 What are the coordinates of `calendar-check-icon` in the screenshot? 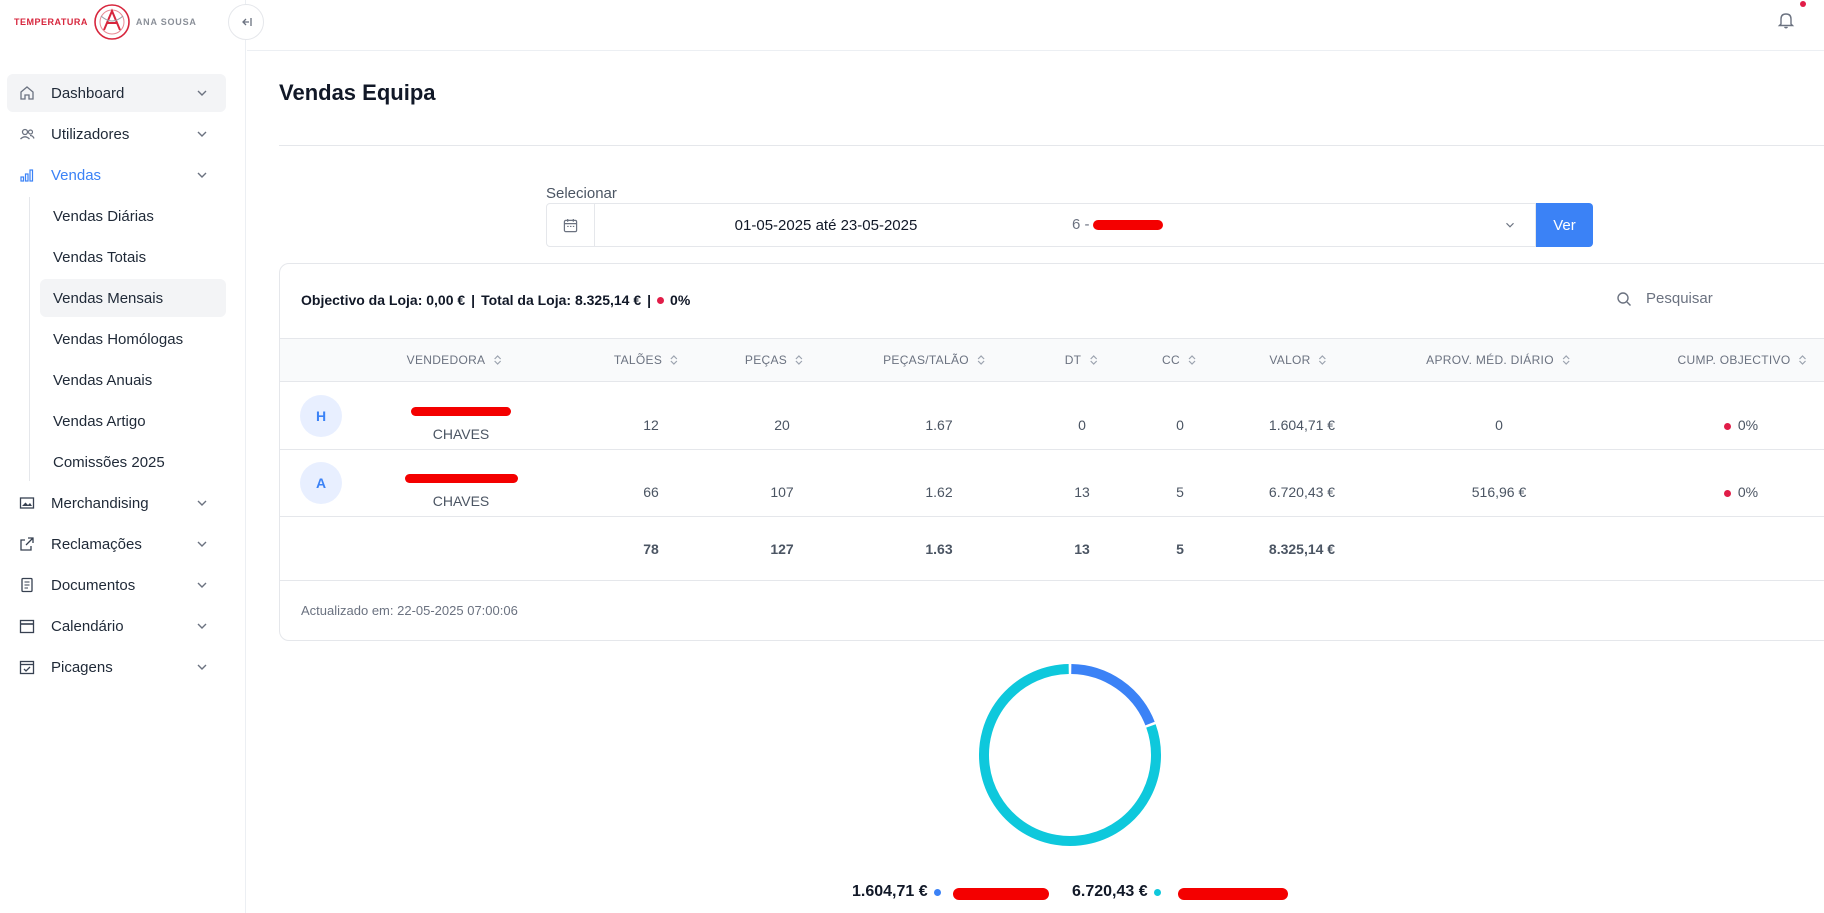 It's located at (27, 667).